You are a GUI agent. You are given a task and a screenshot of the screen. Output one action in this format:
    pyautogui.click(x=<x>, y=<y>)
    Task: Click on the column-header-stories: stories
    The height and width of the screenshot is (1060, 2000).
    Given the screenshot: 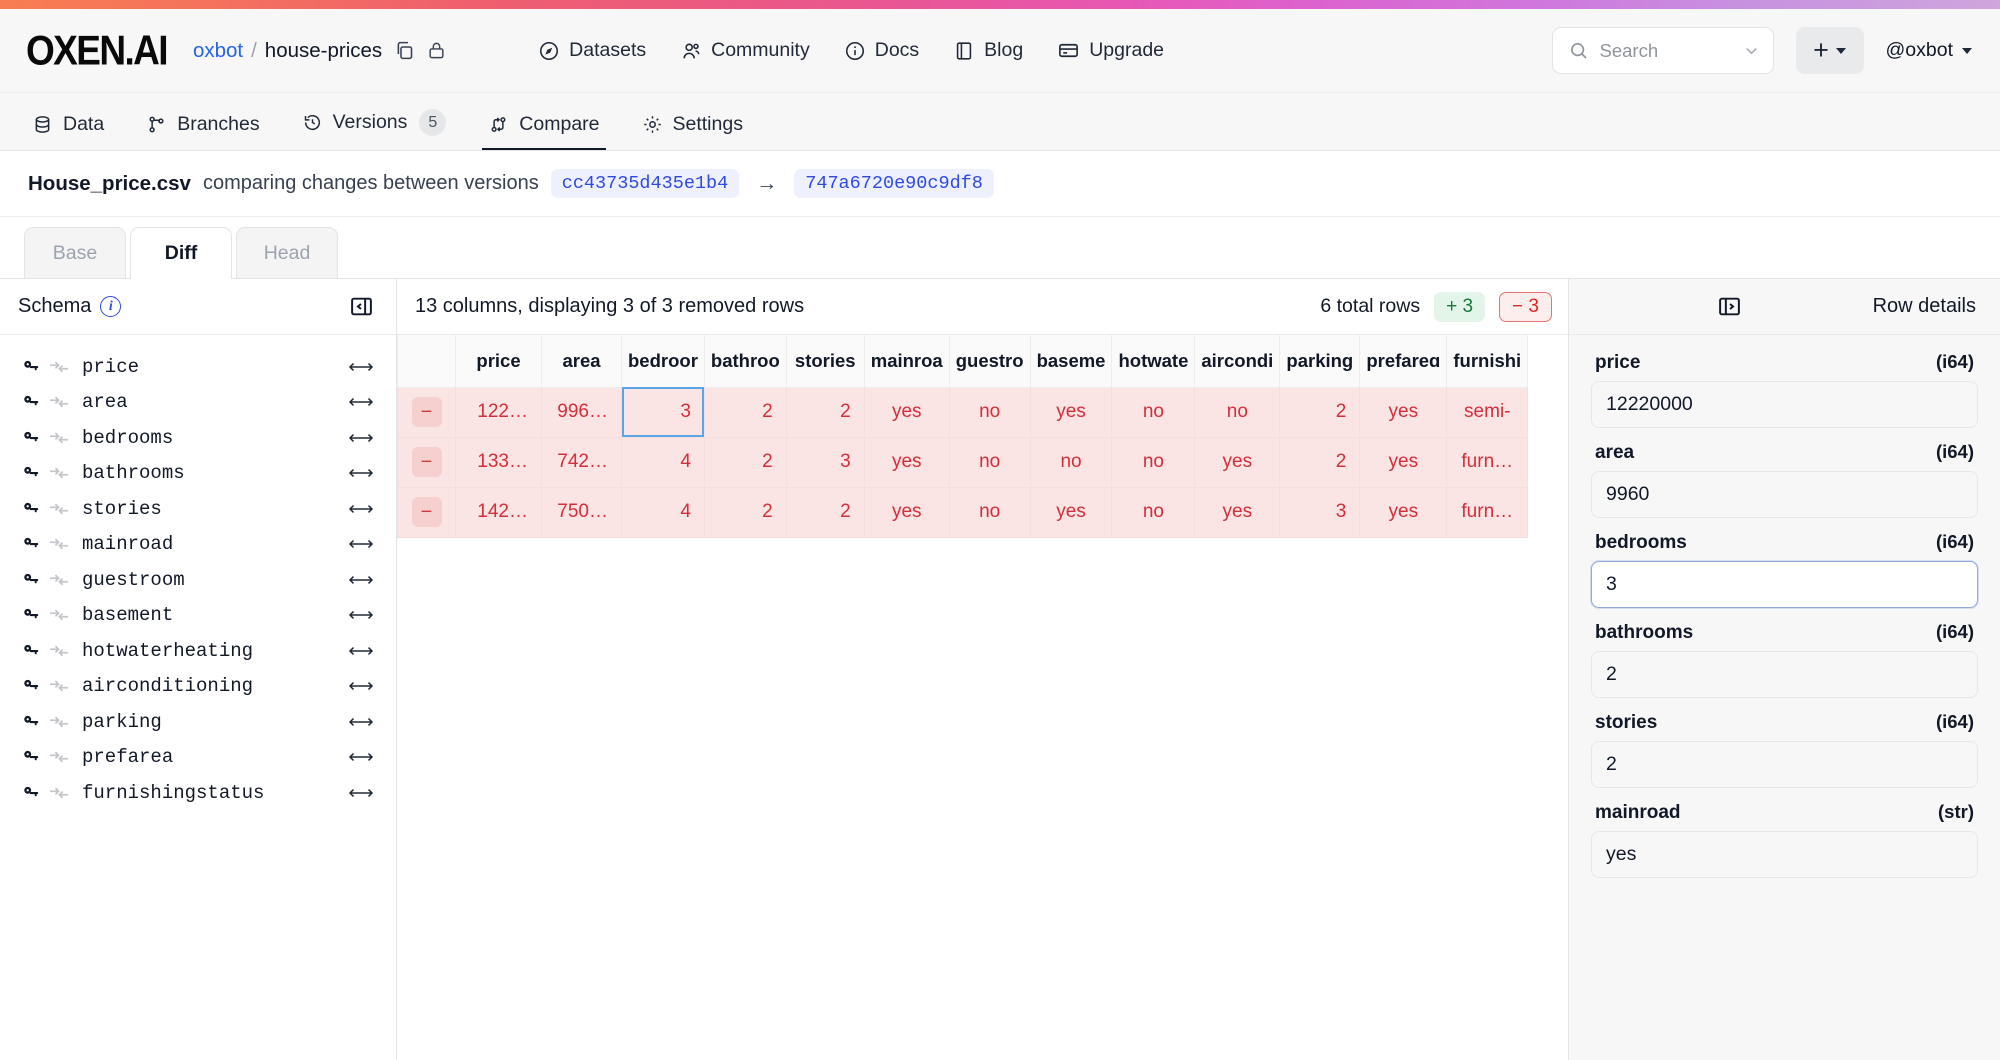 What is the action you would take?
    pyautogui.click(x=825, y=361)
    